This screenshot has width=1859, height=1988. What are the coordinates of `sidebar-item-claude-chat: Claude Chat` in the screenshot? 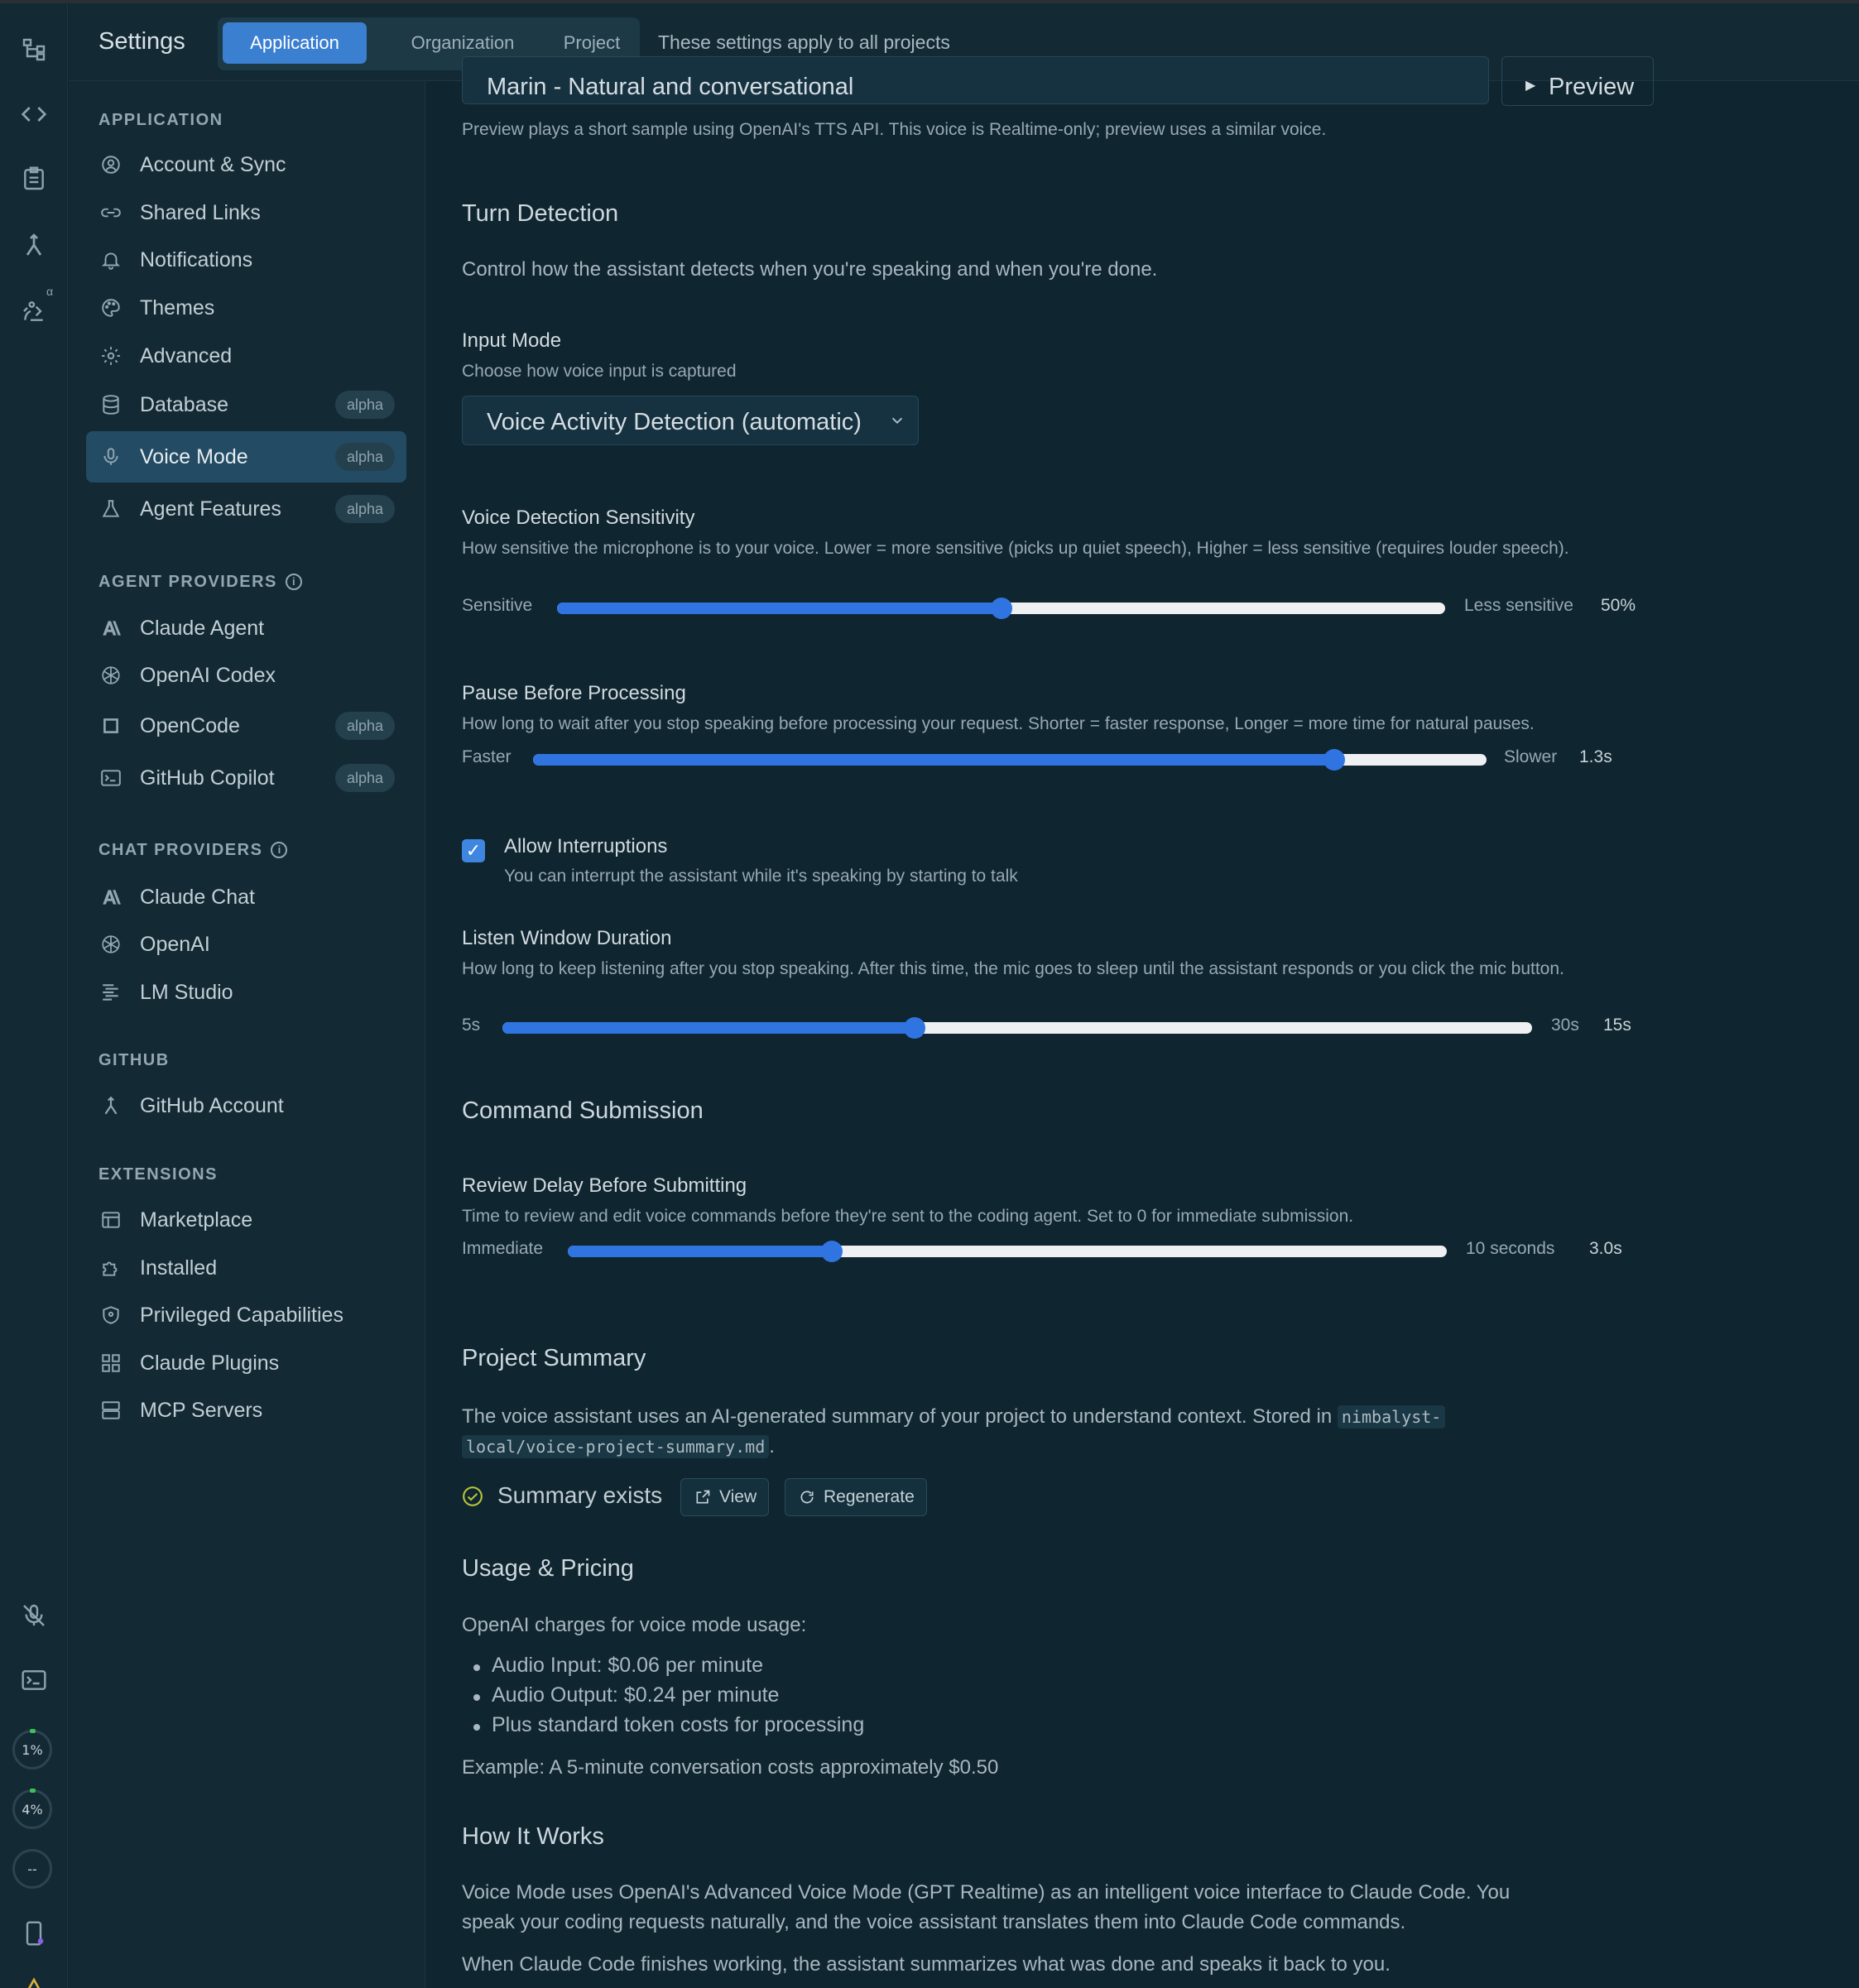 It's located at (246, 897).